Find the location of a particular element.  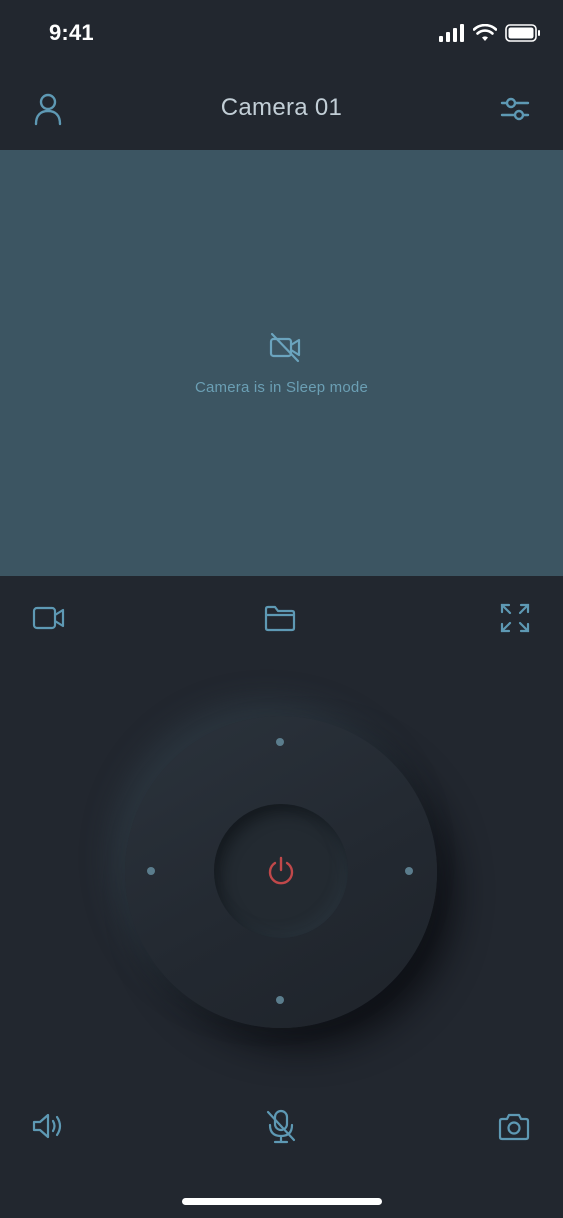

signal-icon is located at coordinates (452, 35).